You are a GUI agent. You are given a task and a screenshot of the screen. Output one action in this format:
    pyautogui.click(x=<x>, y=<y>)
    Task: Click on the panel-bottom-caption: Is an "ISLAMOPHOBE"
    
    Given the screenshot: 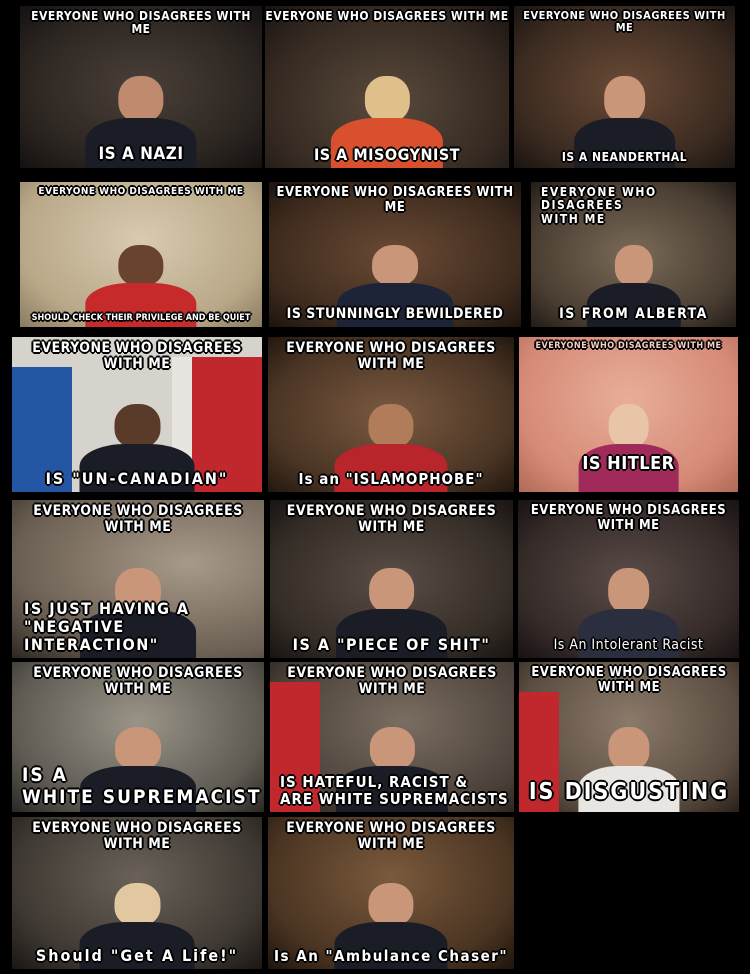 What is the action you would take?
    pyautogui.click(x=391, y=479)
    